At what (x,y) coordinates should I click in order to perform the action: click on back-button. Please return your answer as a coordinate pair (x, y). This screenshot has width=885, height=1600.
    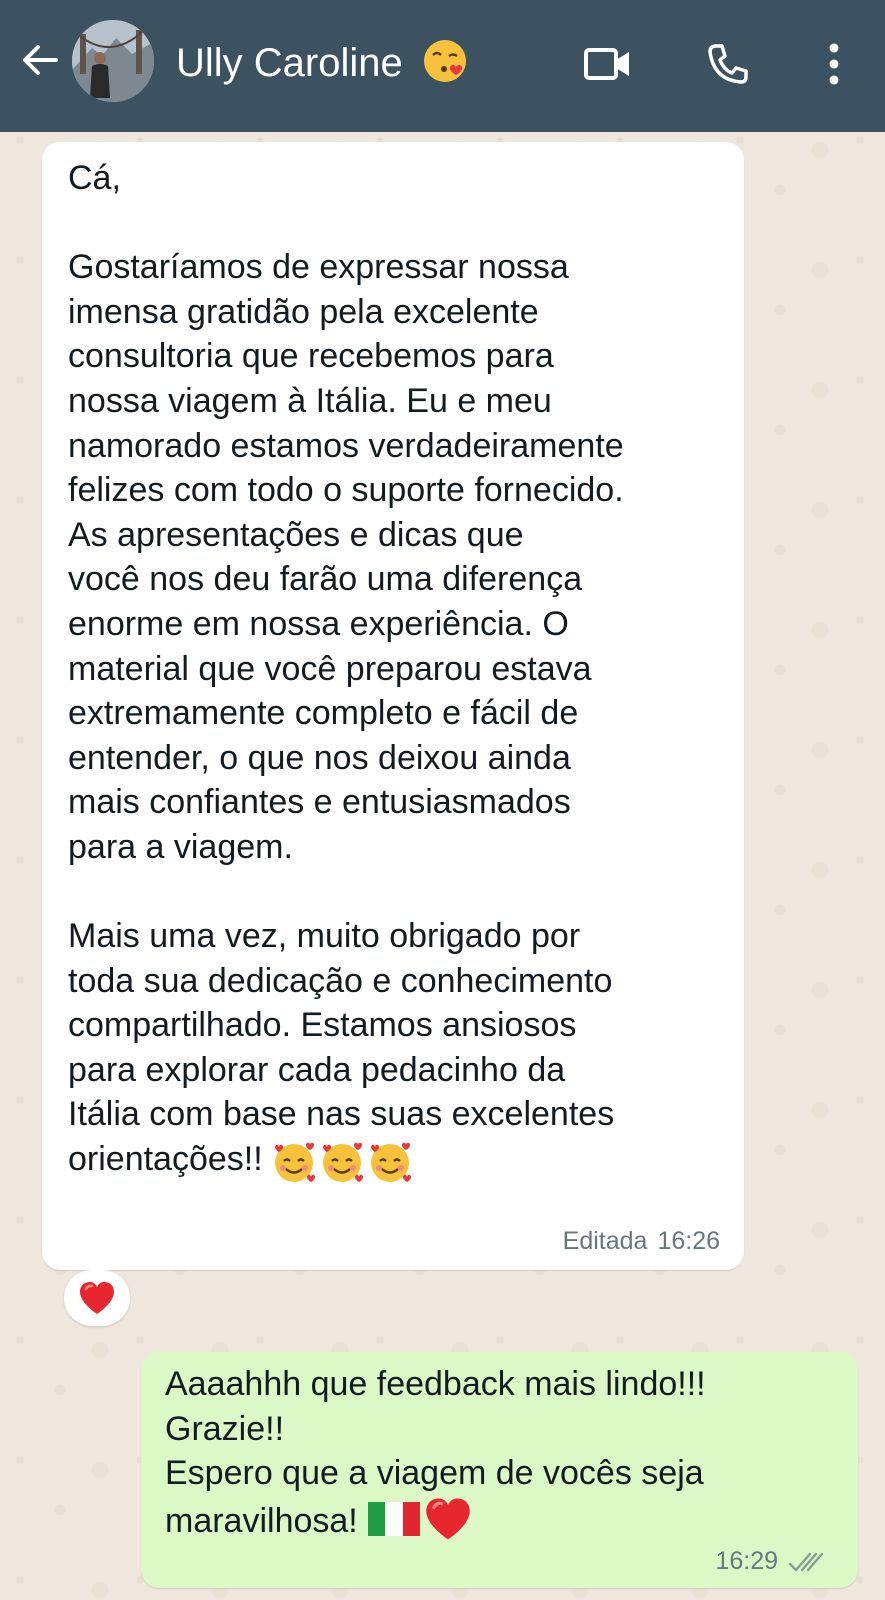
    Looking at the image, I should click on (40, 60).